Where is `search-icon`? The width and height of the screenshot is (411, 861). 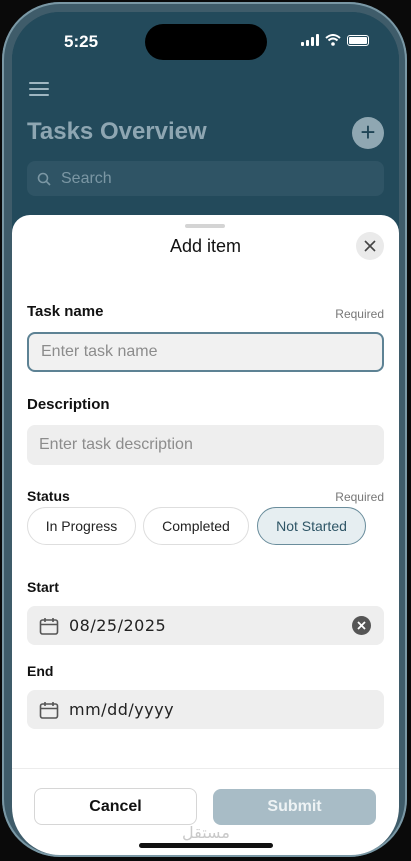 search-icon is located at coordinates (44, 179).